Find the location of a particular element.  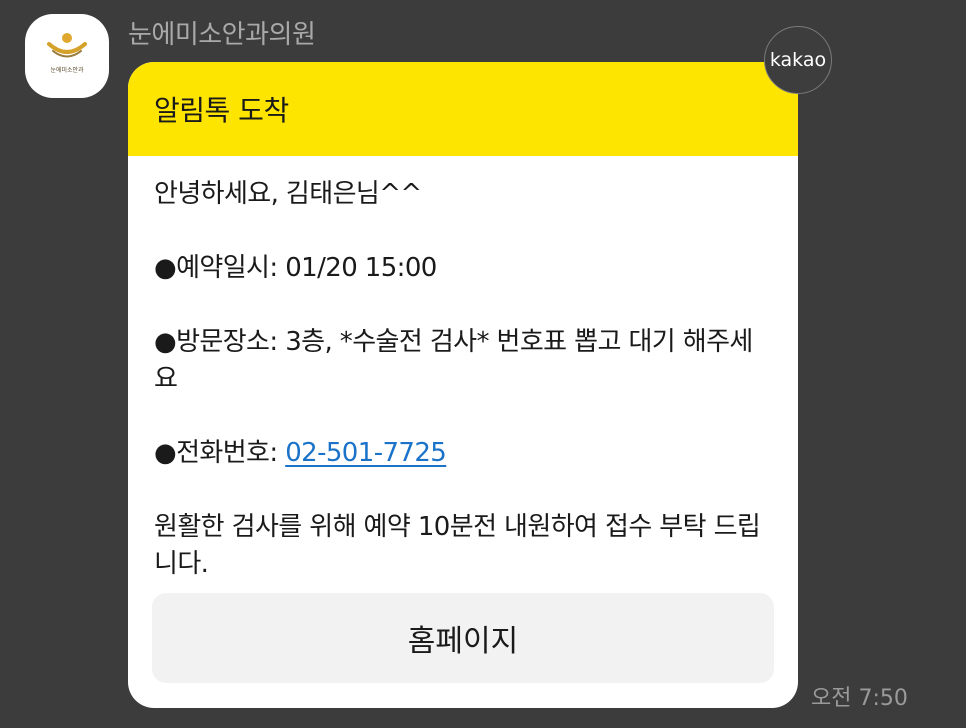

kakao-badge: kakao is located at coordinates (798, 60).